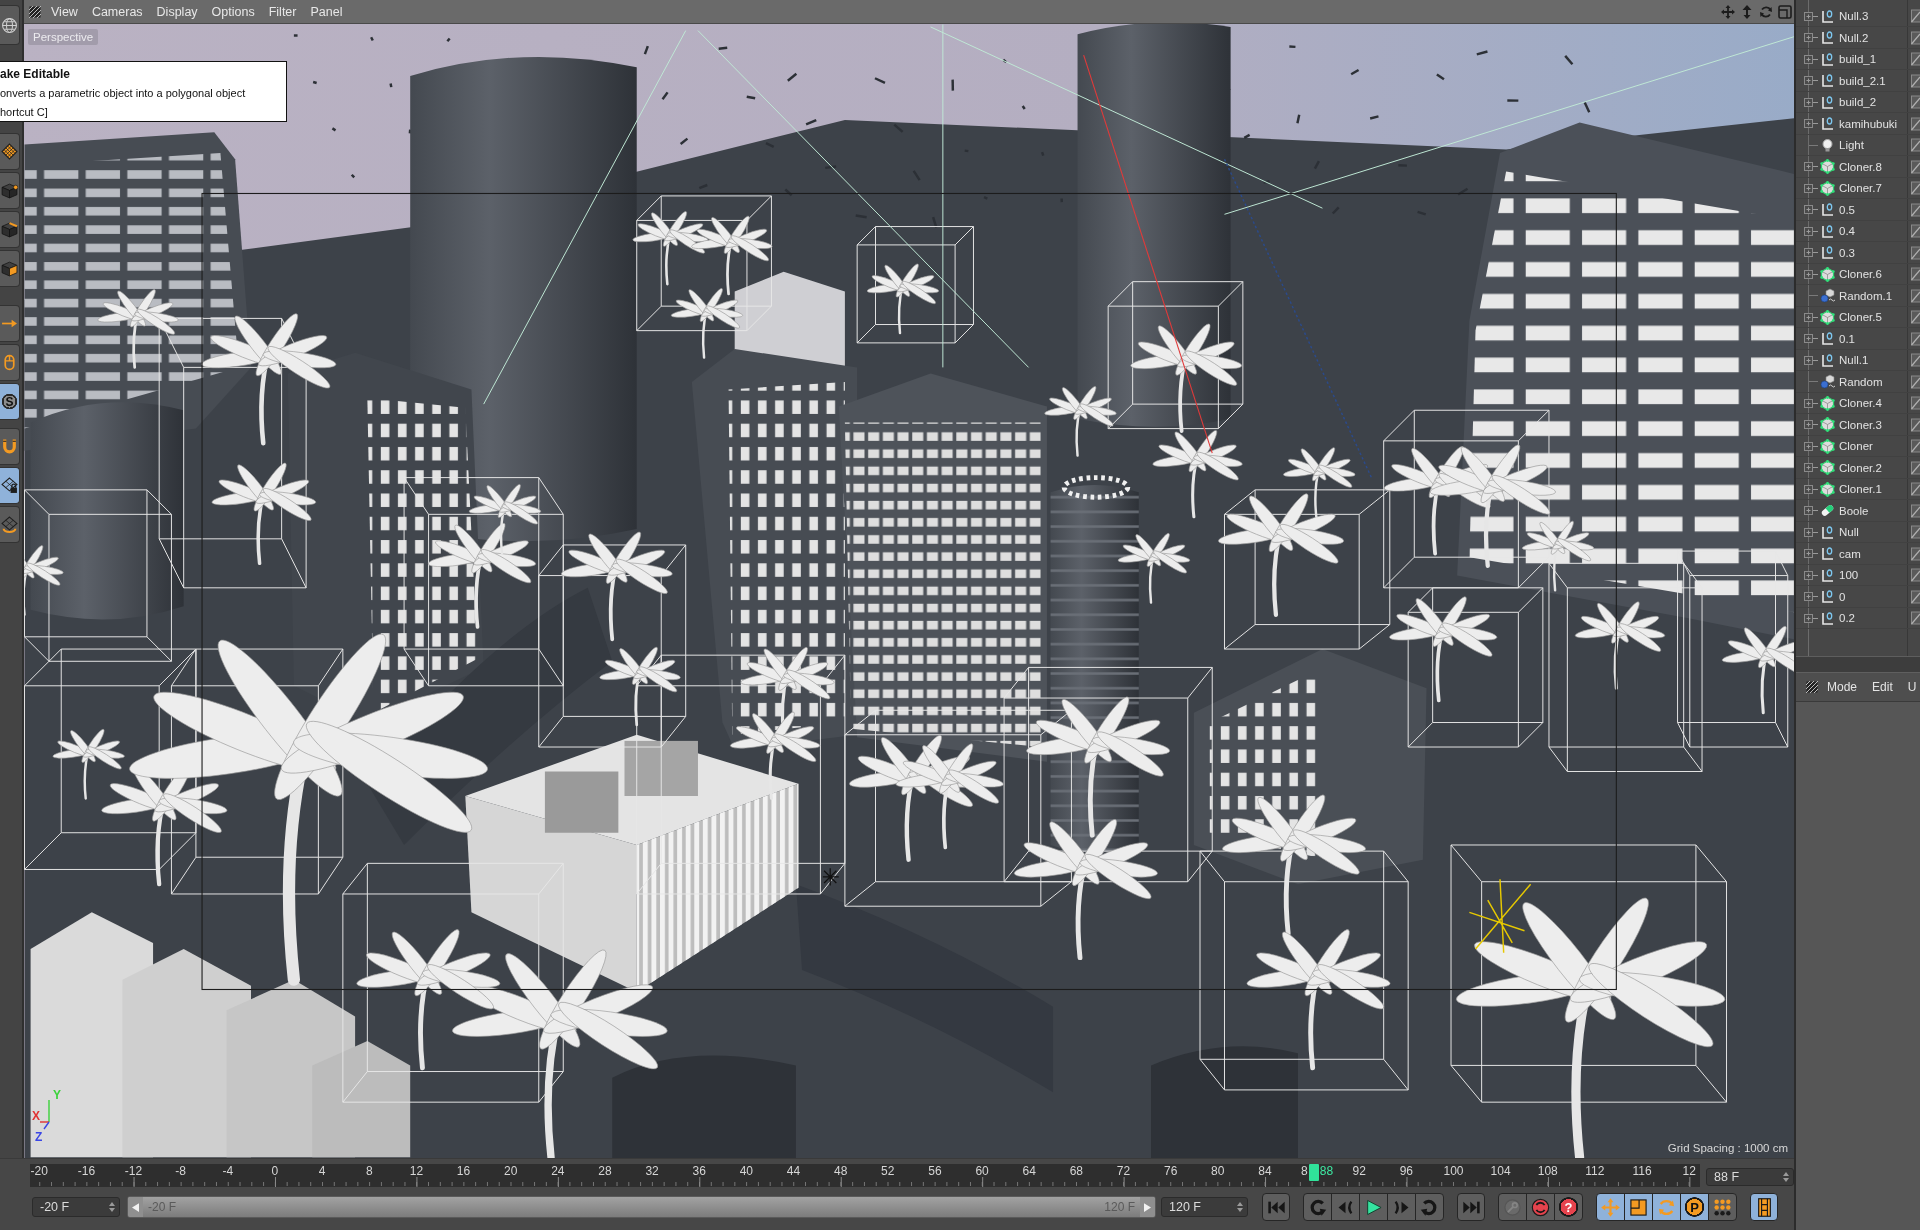  What do you see at coordinates (1860, 188) in the screenshot?
I see `object-name: Cloner.7` at bounding box center [1860, 188].